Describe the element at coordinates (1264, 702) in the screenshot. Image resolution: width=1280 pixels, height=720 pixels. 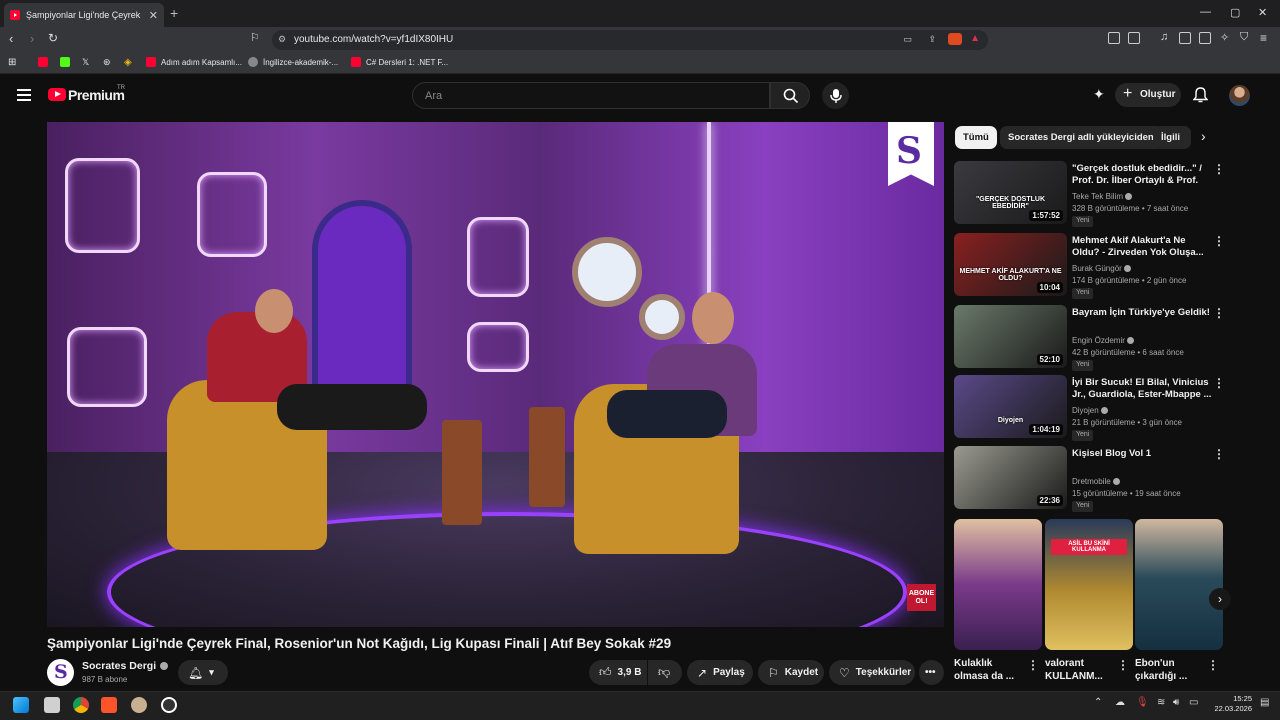
I see `notification-center-icon: ▤` at that location.